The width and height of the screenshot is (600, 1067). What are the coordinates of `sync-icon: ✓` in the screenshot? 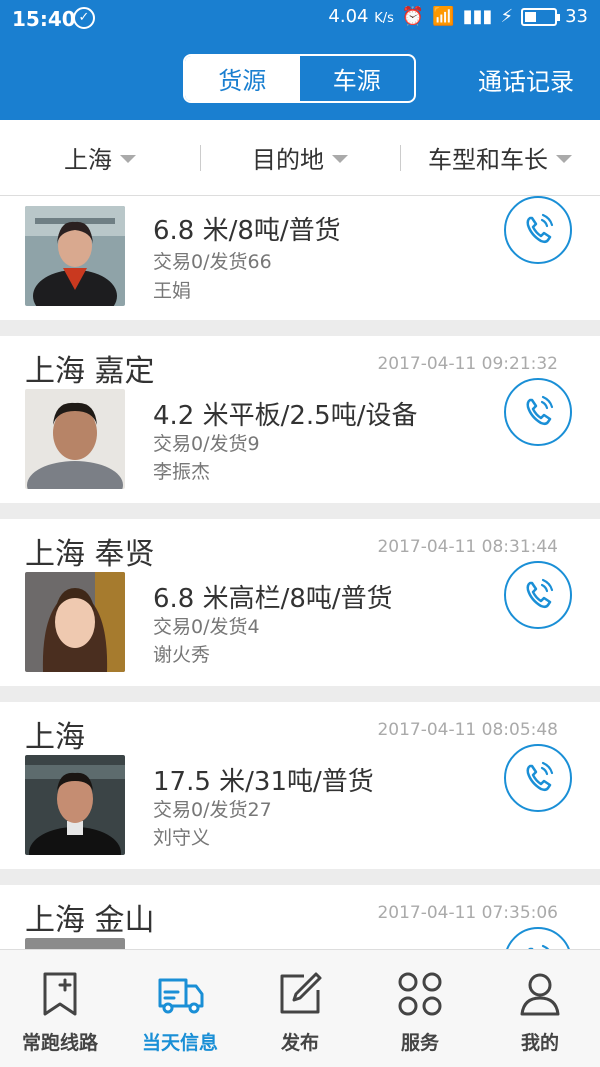 It's located at (84, 18).